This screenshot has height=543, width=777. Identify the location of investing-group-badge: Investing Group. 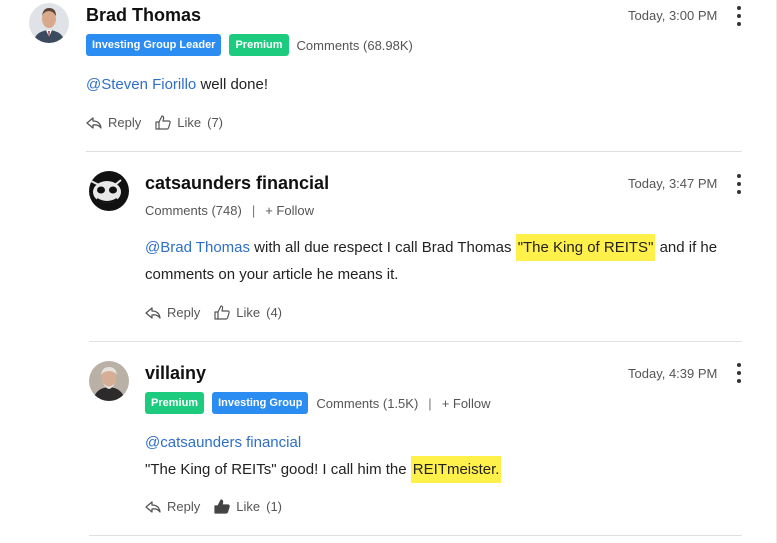
(260, 403).